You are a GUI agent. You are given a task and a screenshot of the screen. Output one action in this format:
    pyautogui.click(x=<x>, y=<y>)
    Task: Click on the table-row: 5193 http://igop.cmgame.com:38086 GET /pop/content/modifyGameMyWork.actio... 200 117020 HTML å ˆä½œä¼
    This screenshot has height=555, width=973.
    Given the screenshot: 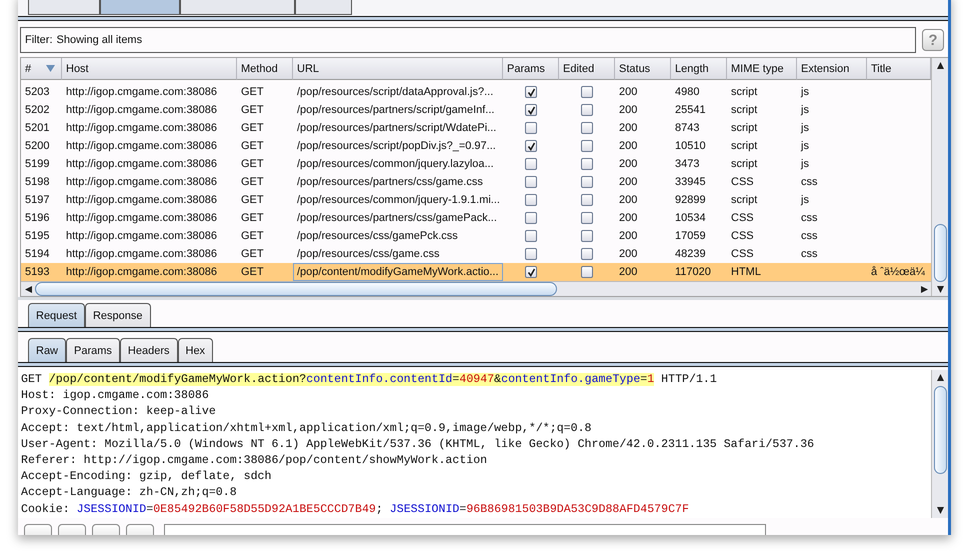 What is the action you would take?
    pyautogui.click(x=476, y=272)
    